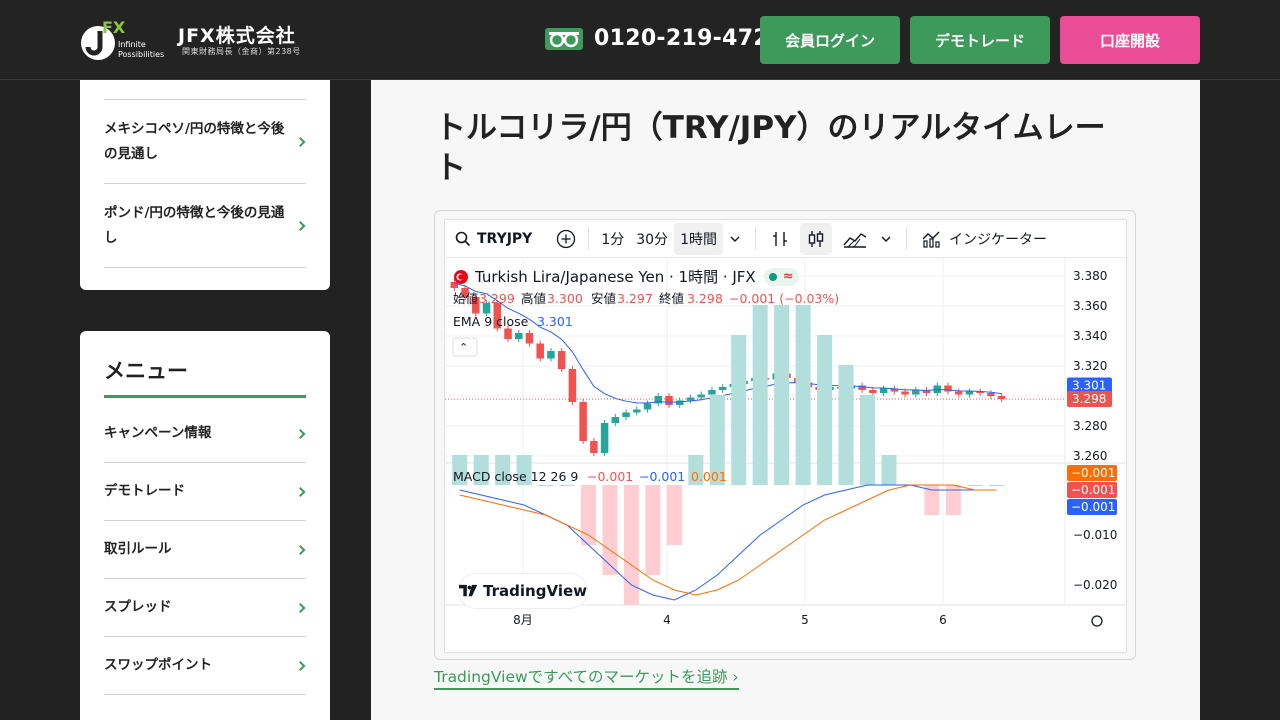 This screenshot has height=720, width=1280. What do you see at coordinates (158, 433) in the screenshot?
I see `menu-item-label: キャンペーン情報` at bounding box center [158, 433].